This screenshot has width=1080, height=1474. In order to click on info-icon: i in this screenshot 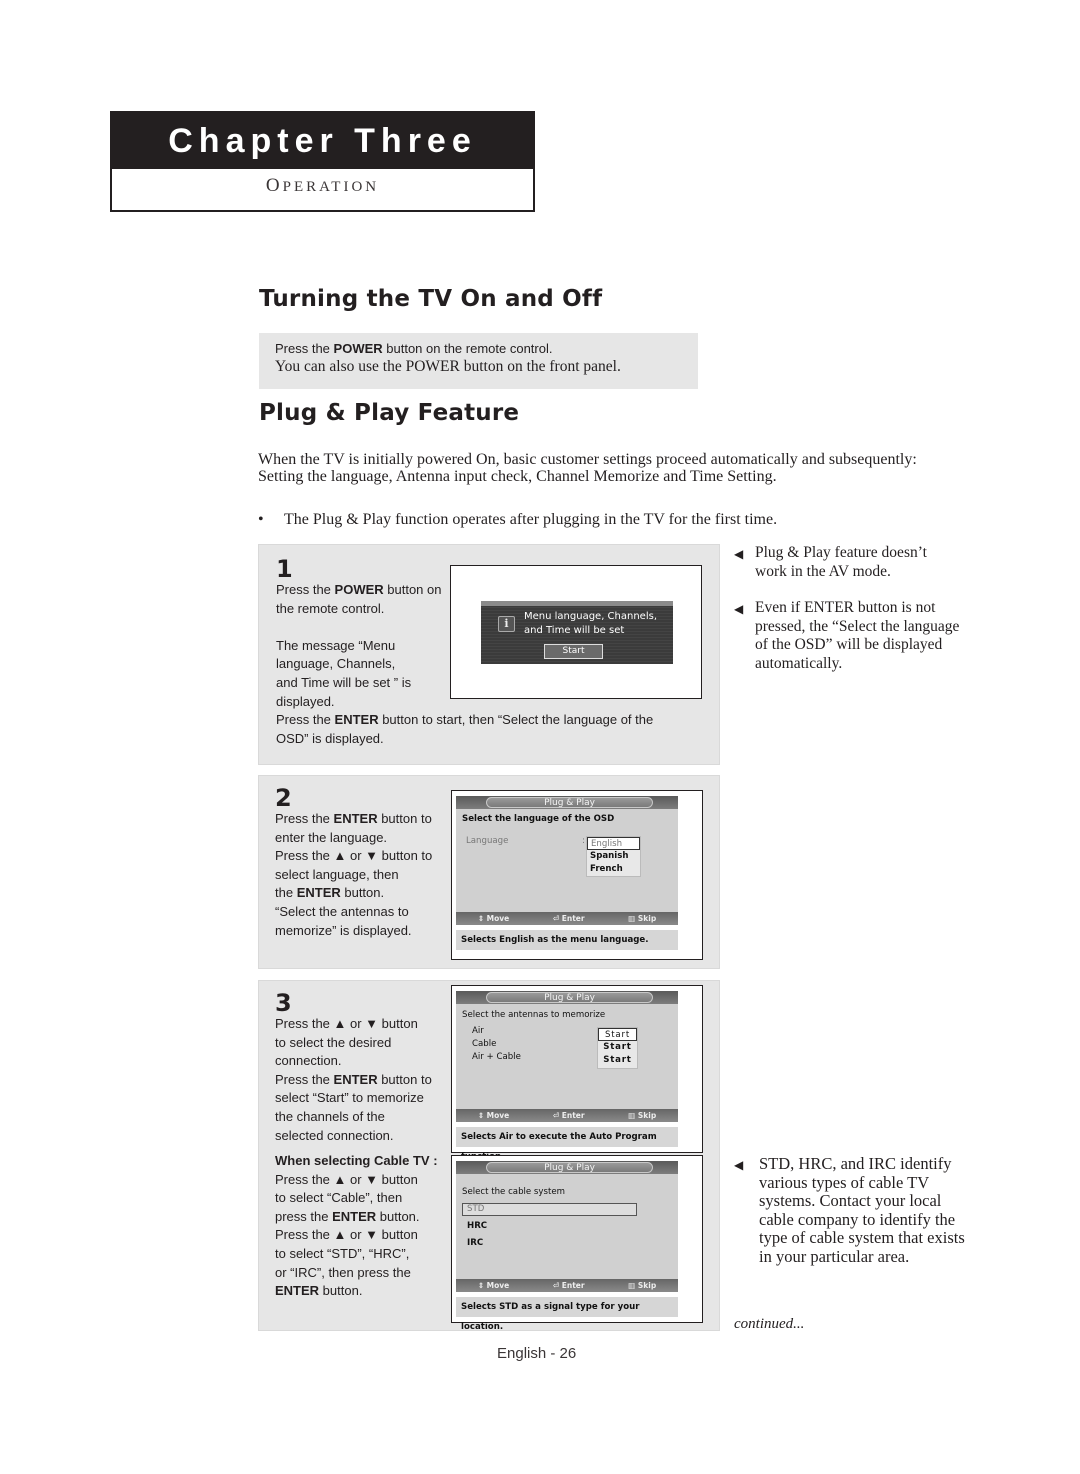, I will do `click(506, 624)`.